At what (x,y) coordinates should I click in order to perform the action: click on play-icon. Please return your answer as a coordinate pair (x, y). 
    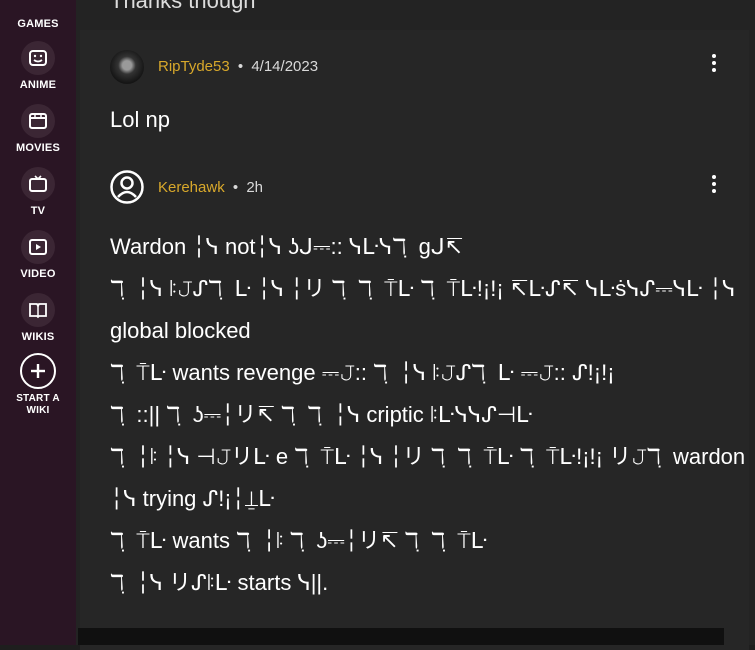
    Looking at the image, I should click on (38, 247).